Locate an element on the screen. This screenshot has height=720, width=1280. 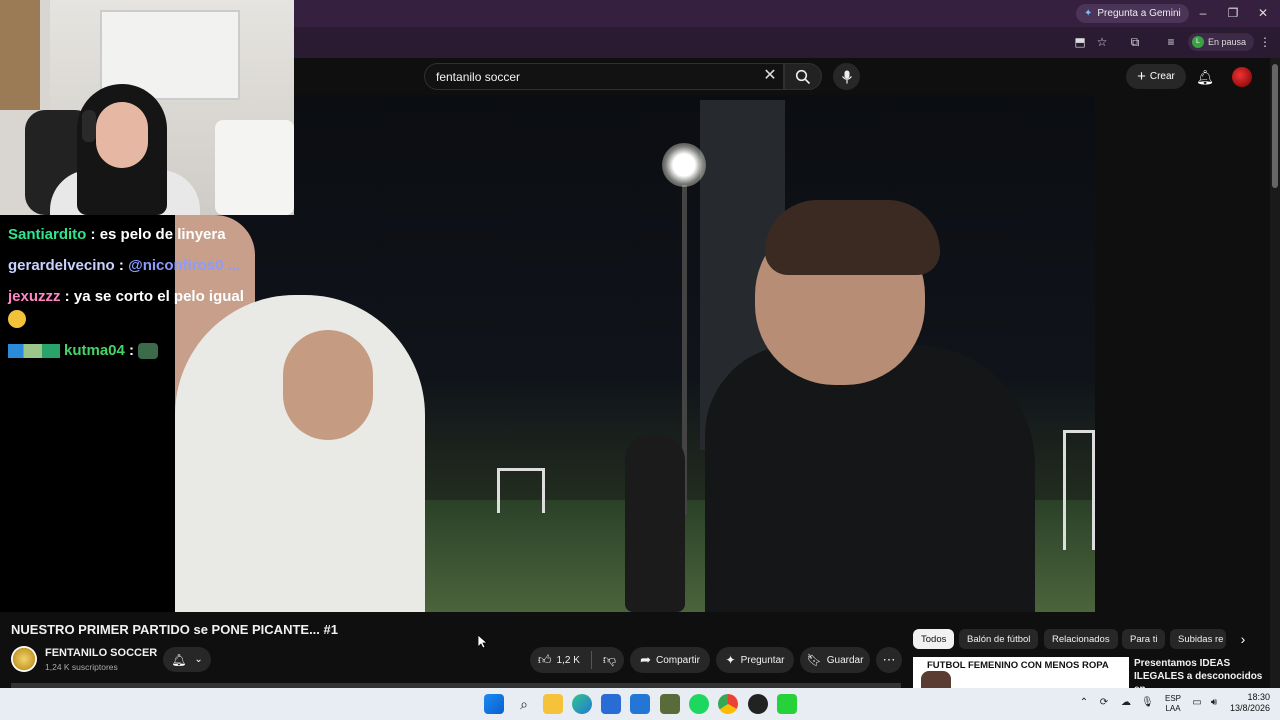
save-label: Guardar is located at coordinates (845, 660).